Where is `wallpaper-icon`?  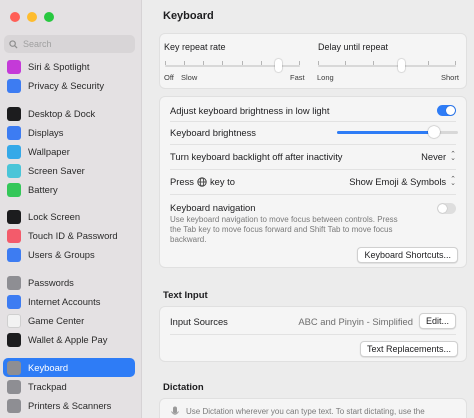 wallpaper-icon is located at coordinates (14, 151).